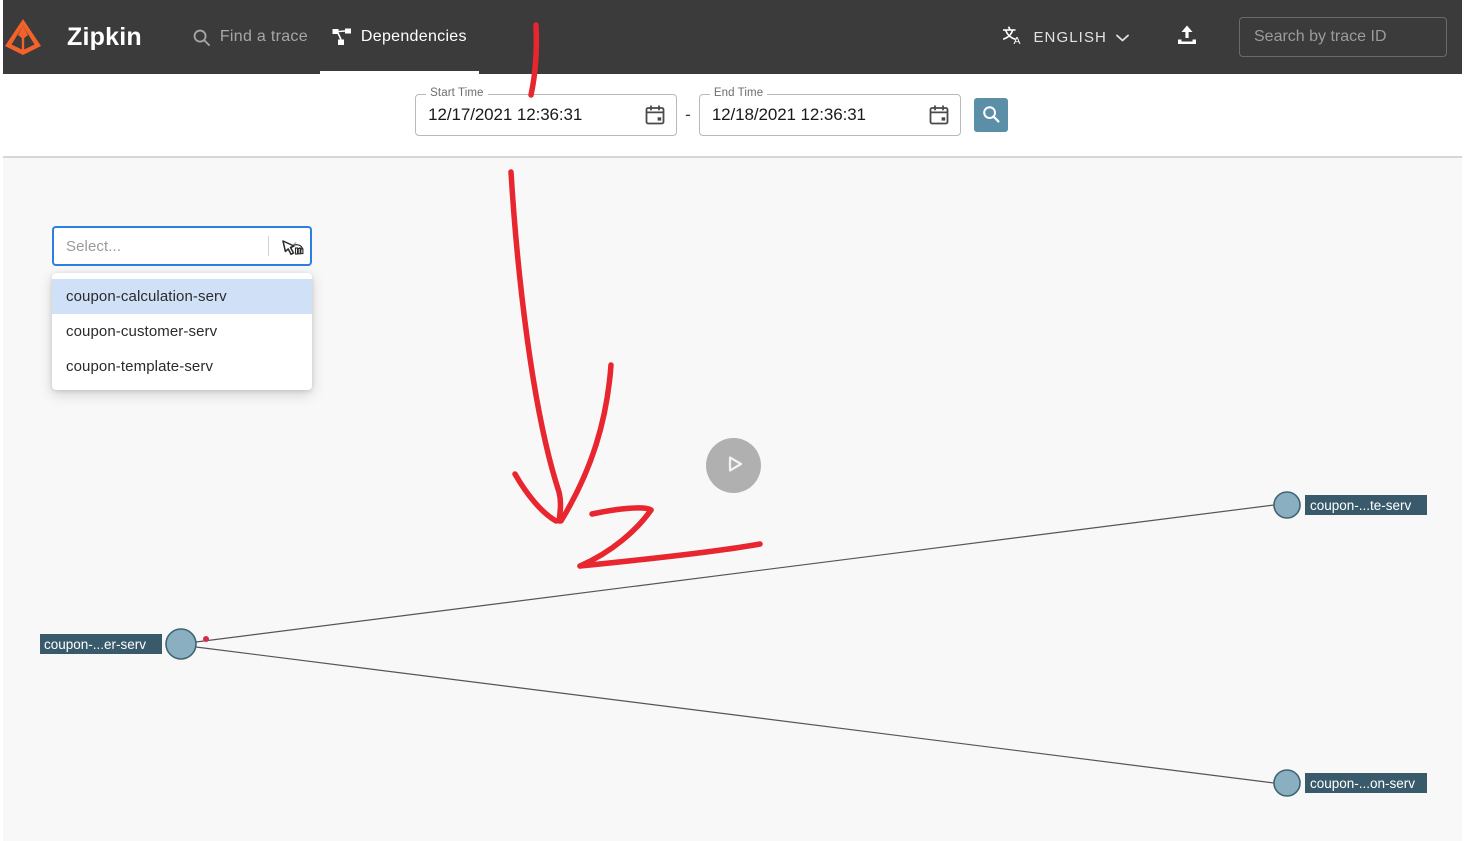  I want to click on graph-node-customer: coupon-...er-serv, so click(118, 644).